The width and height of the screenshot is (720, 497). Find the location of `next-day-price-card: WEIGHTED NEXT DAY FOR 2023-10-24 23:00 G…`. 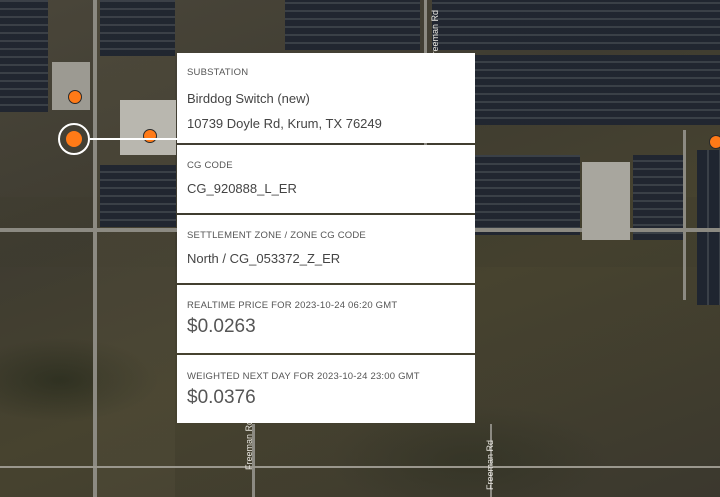

next-day-price-card: WEIGHTED NEXT DAY FOR 2023-10-24 23:00 G… is located at coordinates (326, 389).